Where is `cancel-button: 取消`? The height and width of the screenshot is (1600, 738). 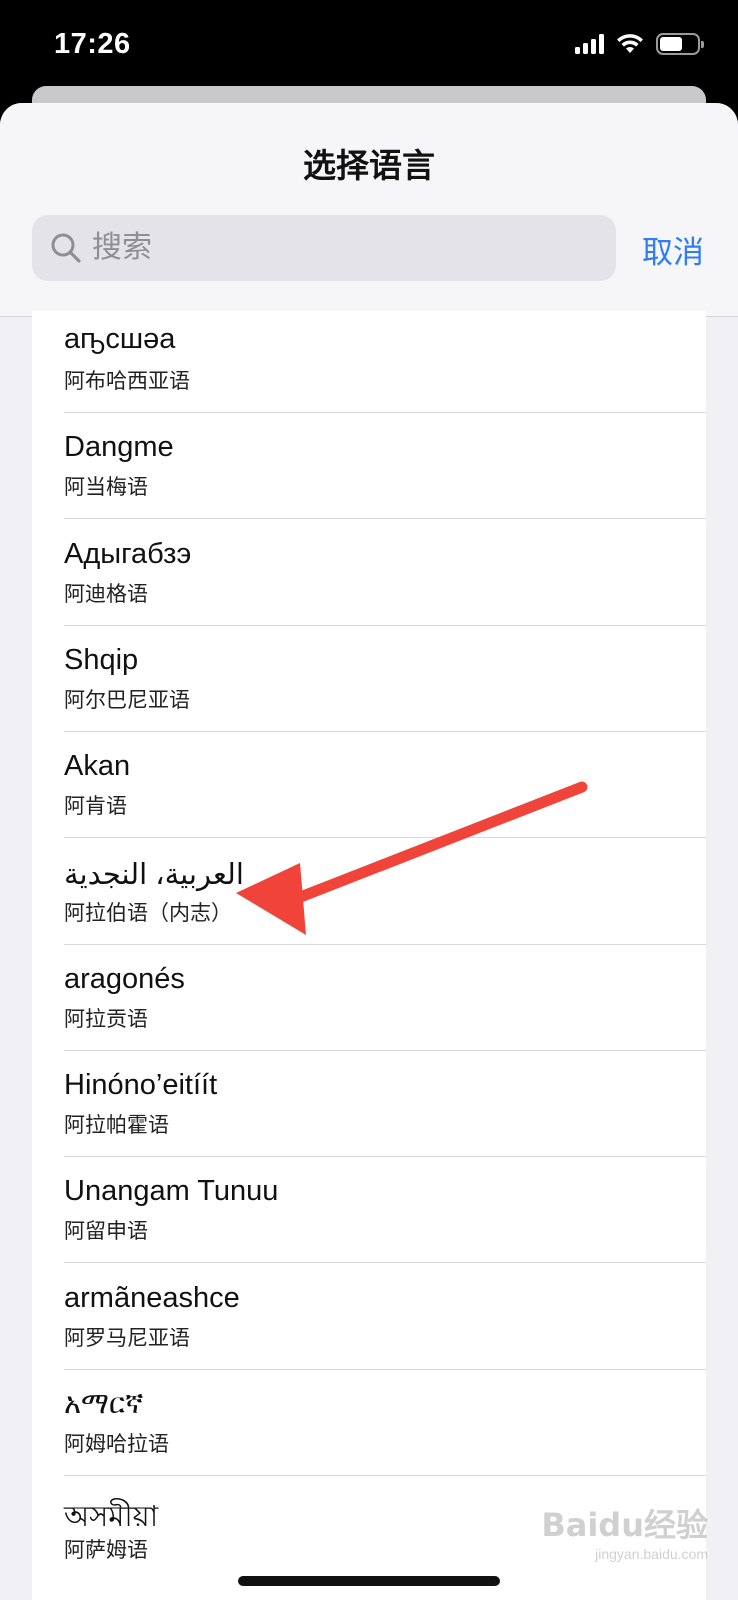
cancel-button: 取消 is located at coordinates (673, 249).